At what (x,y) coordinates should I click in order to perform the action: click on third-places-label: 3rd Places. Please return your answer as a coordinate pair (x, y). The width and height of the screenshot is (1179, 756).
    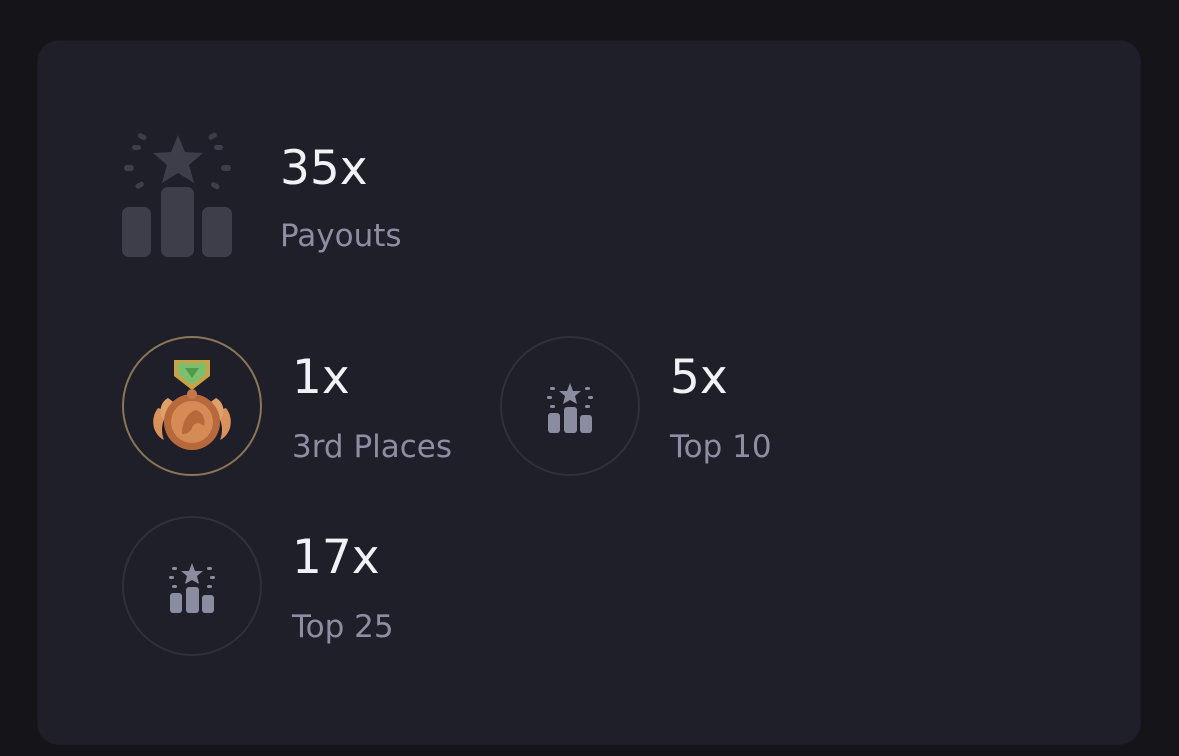
    Looking at the image, I should click on (372, 447).